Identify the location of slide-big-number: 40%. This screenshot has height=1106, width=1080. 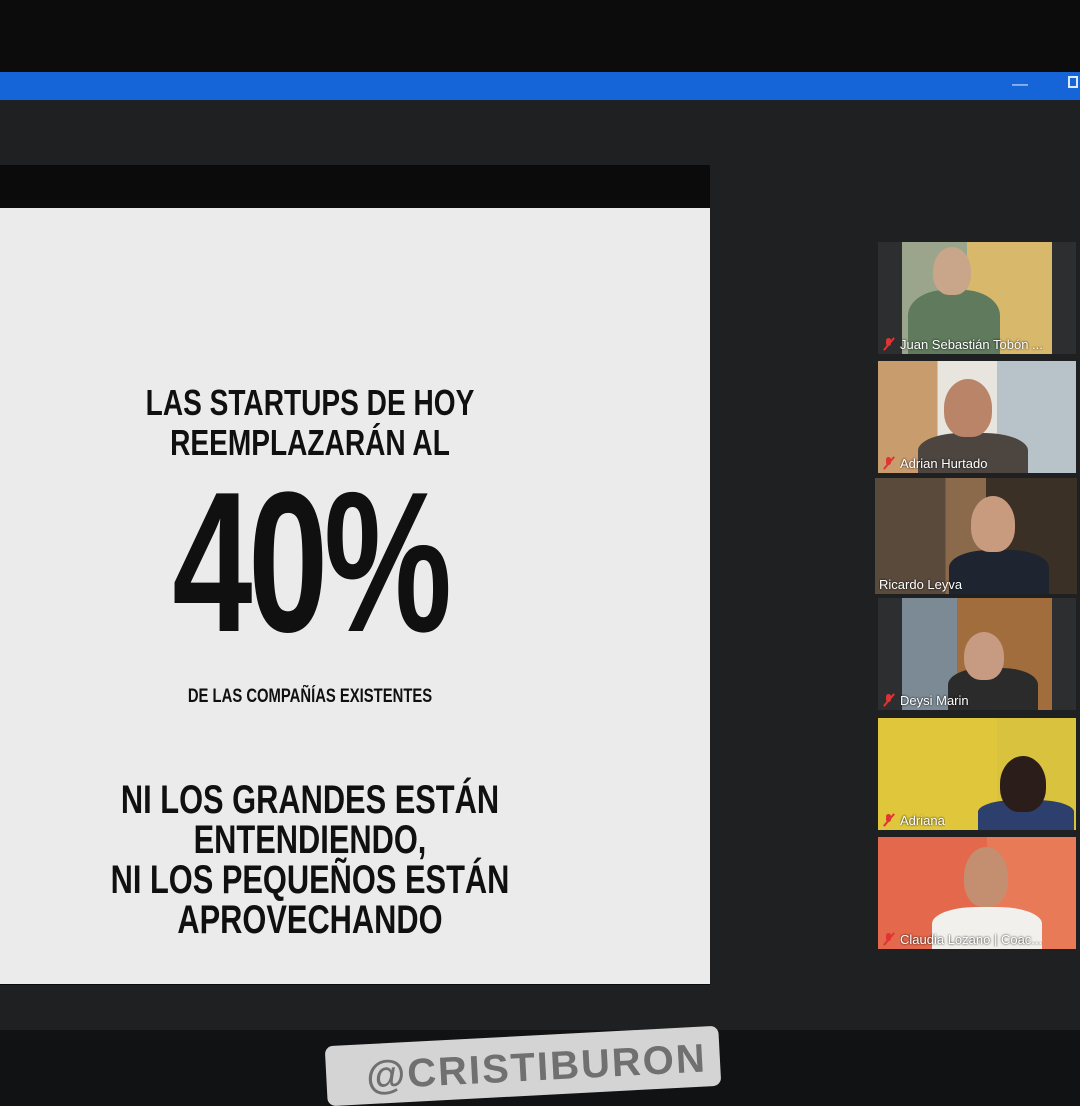
(312, 562).